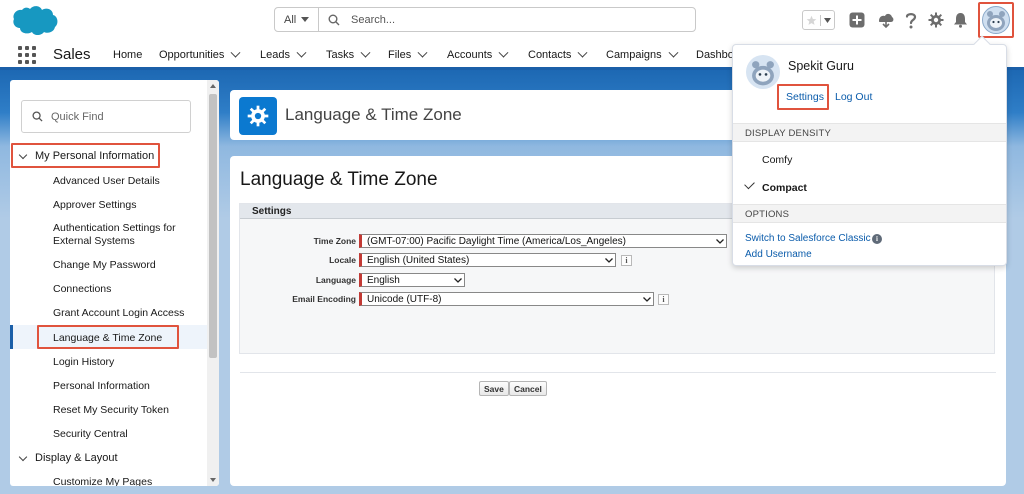 This screenshot has width=1024, height=494. Describe the element at coordinates (342, 260) in the screenshot. I see `locale-label: Locale` at that location.